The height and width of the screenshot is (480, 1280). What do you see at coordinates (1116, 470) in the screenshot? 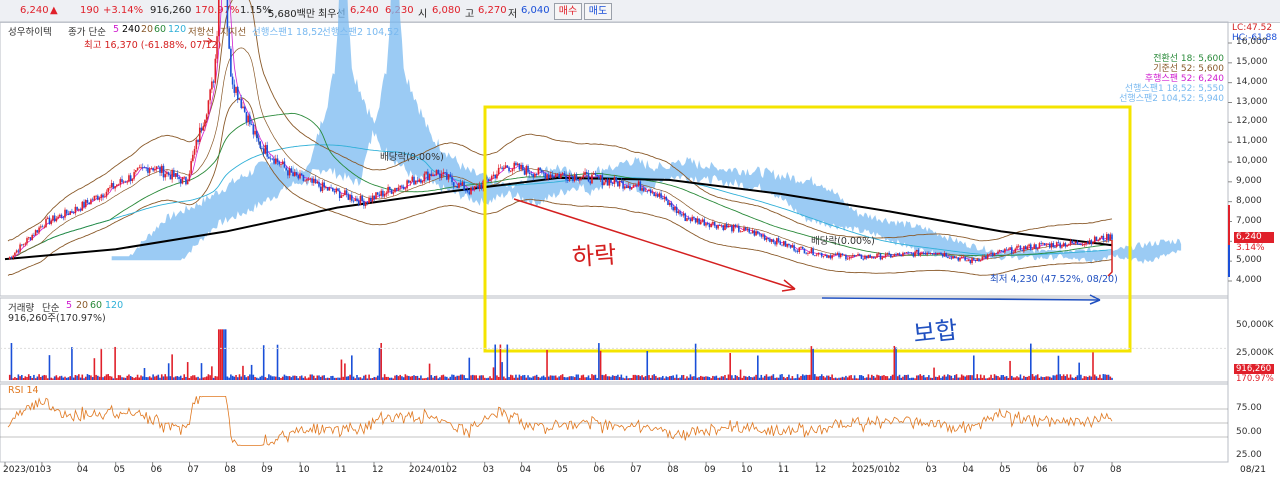
I see `x-tick-label: 08` at bounding box center [1116, 470].